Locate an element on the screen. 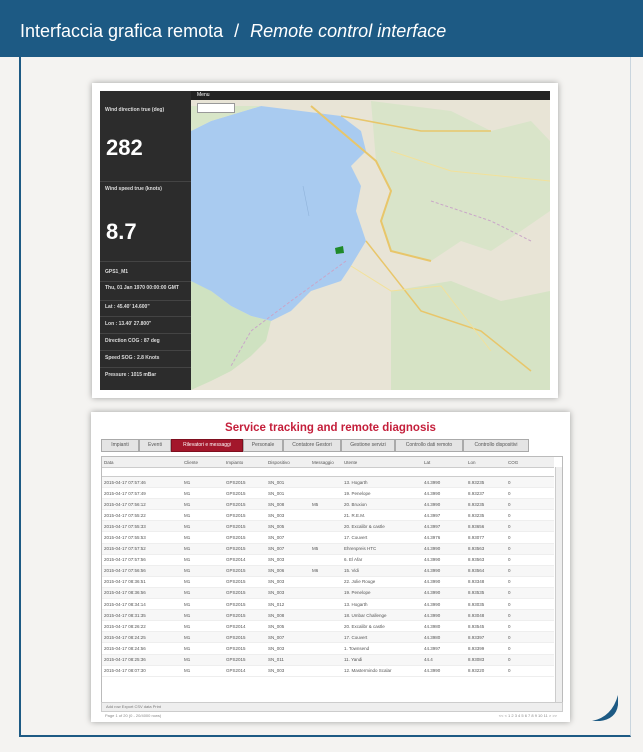 This screenshot has width=643, height=752. tracking-title: Service tracking and remote diagnosis is located at coordinates (330, 428).